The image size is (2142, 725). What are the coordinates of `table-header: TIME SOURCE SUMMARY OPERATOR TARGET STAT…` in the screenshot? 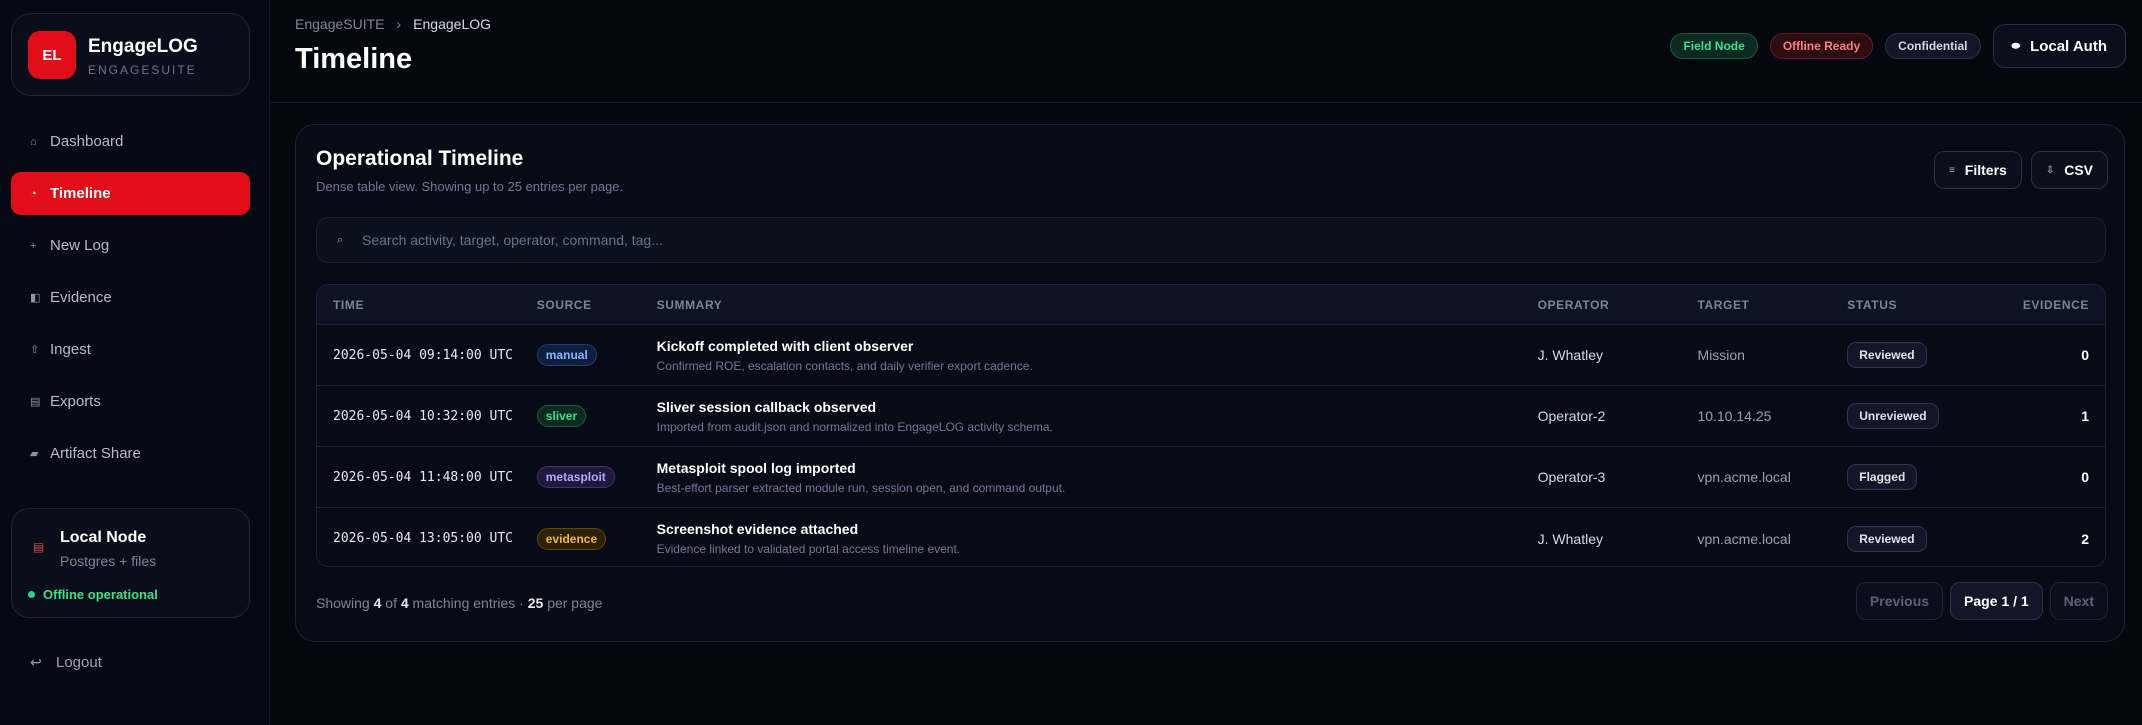 It's located at (1211, 305).